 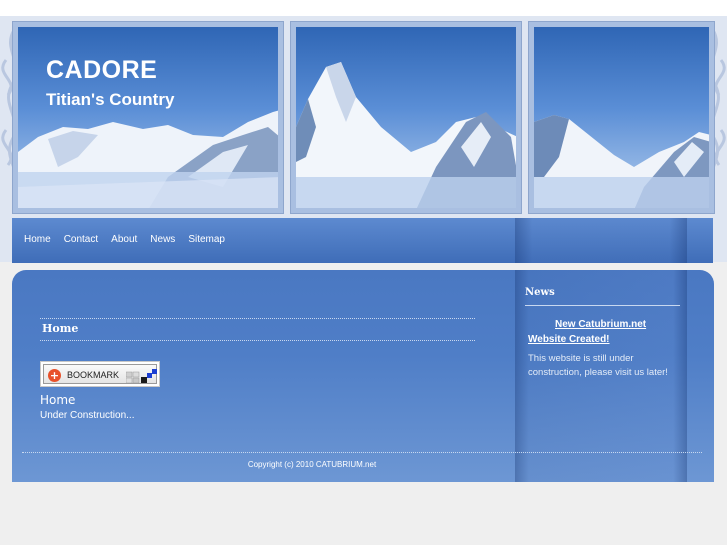 What do you see at coordinates (540, 292) in the screenshot?
I see `news-heading: News` at bounding box center [540, 292].